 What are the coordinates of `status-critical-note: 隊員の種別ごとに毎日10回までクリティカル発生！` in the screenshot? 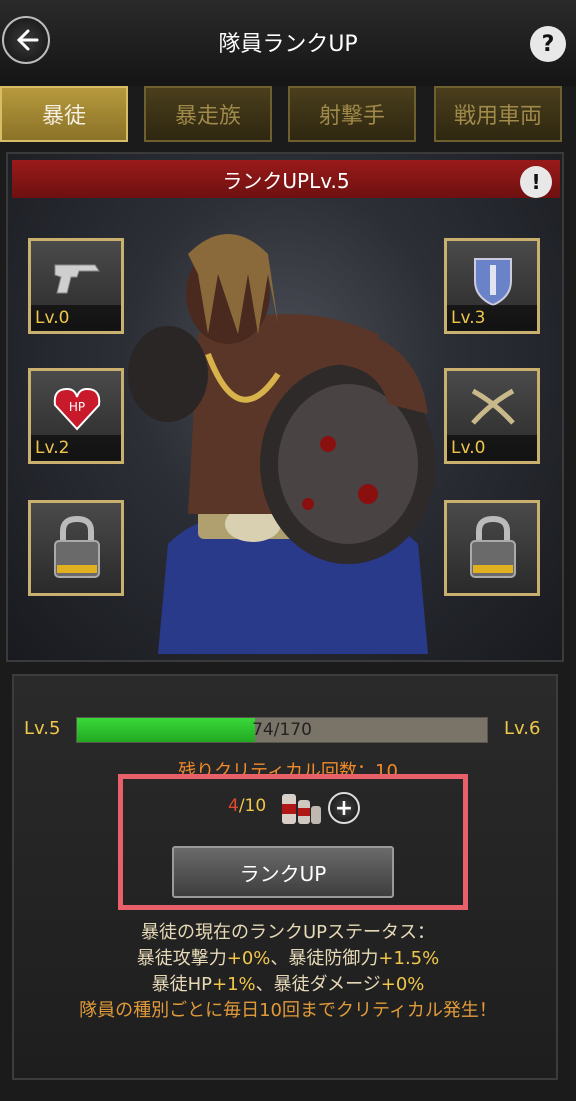 It's located at (288, 1010).